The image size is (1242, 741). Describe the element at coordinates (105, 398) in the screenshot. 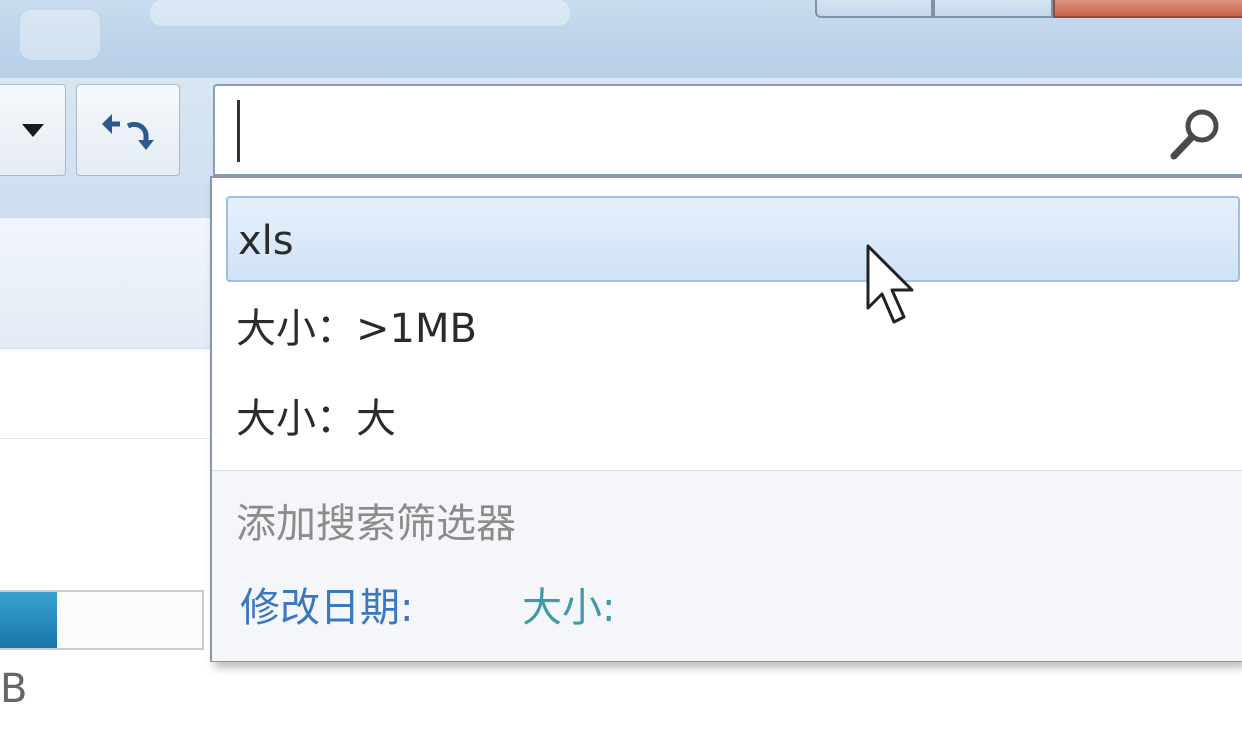

I see `navigation-row` at that location.